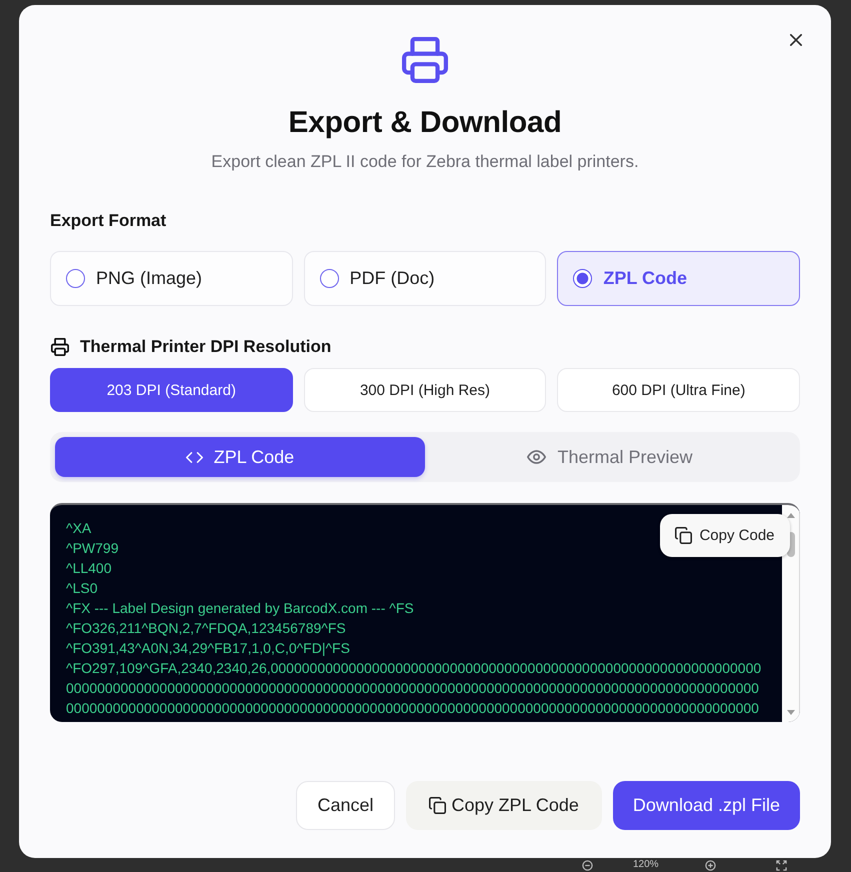  Describe the element at coordinates (89, 568) in the screenshot. I see `code-line: ^LL400` at that location.